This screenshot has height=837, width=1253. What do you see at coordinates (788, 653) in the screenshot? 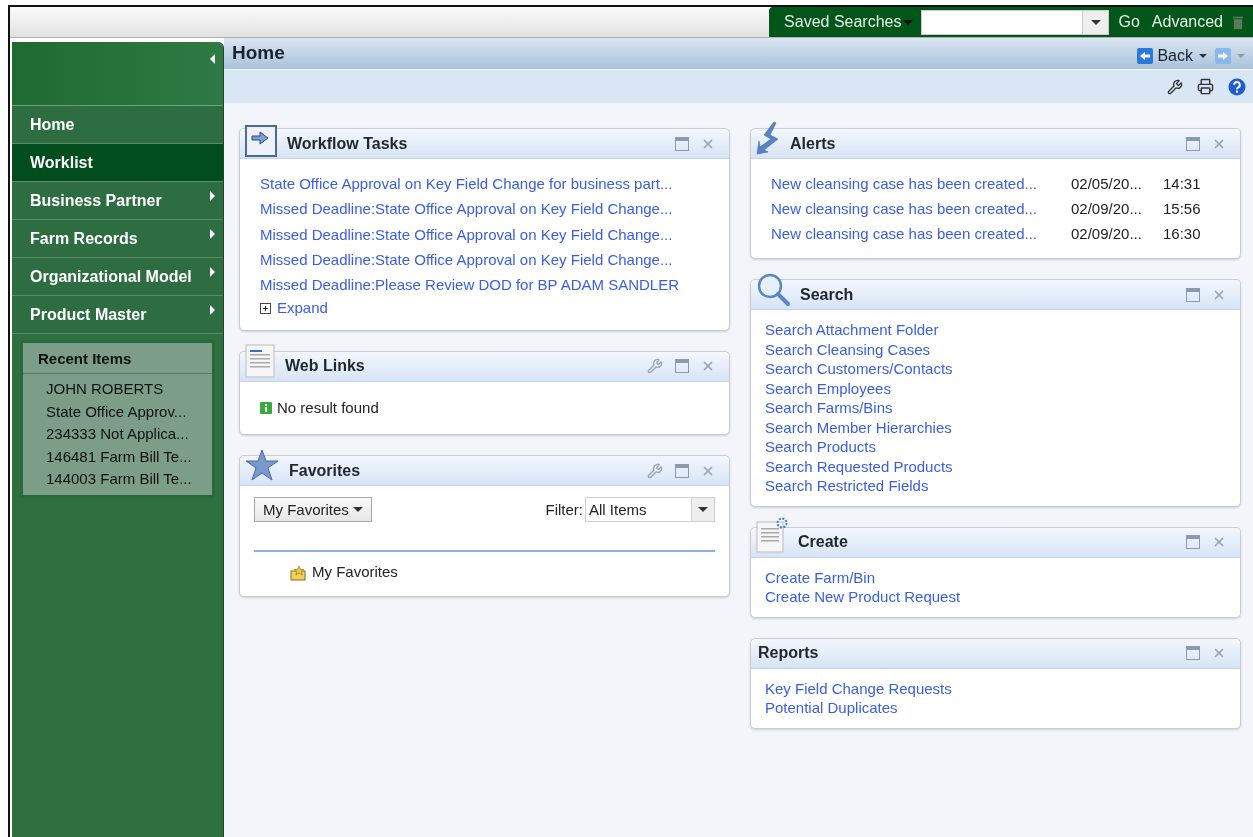
I see `panel-title: Reports` at bounding box center [788, 653].